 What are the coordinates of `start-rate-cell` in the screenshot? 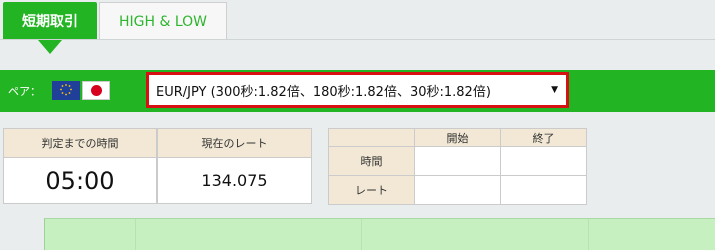 It's located at (457, 190).